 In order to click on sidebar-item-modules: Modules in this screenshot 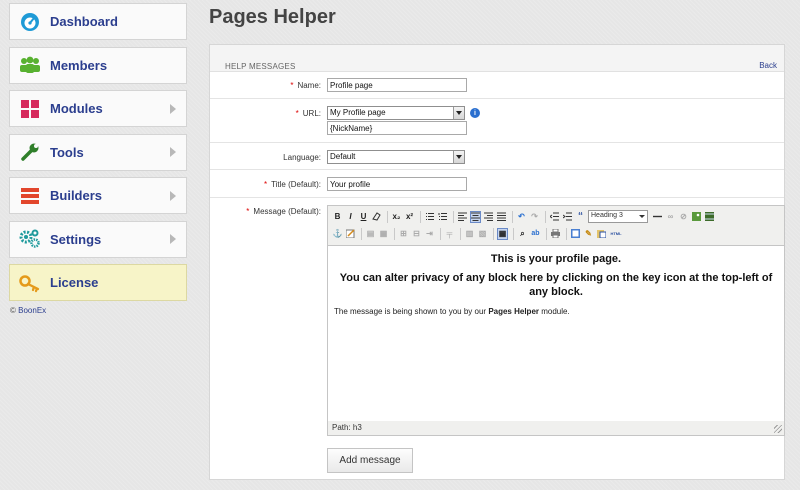, I will do `click(98, 108)`.